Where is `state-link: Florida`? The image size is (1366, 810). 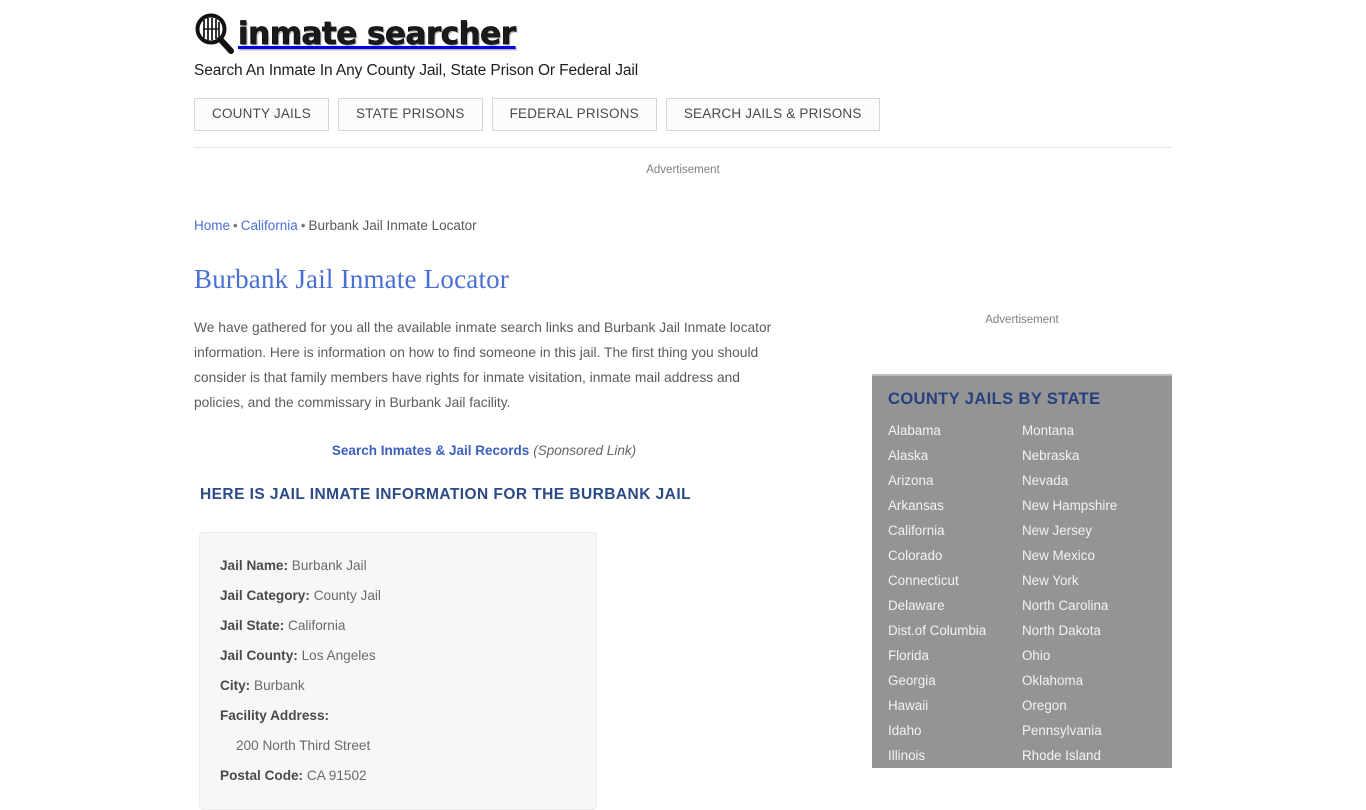
state-link: Florida is located at coordinates (955, 655).